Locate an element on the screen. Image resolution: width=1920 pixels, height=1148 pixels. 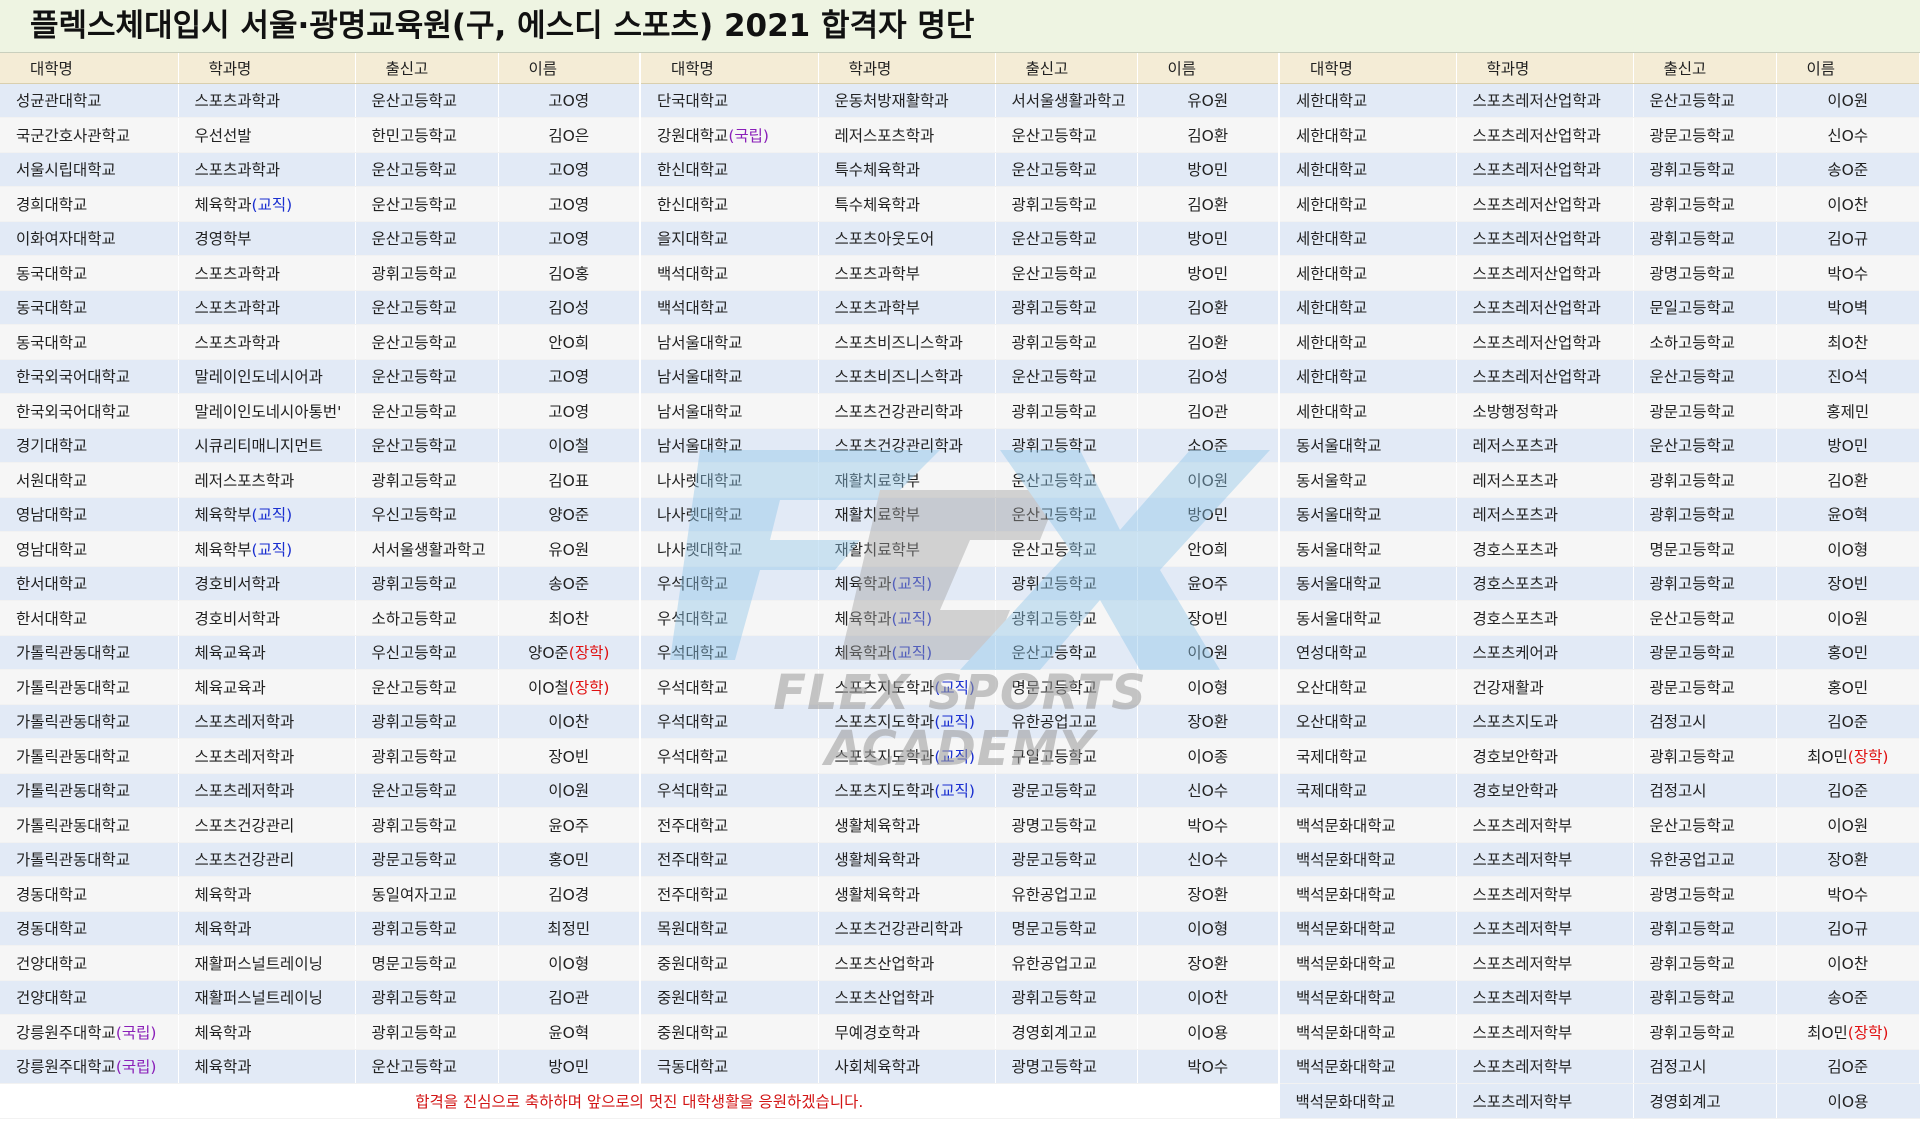
student-name-cell: 최O민(장학) is located at coordinates (1848, 1032).